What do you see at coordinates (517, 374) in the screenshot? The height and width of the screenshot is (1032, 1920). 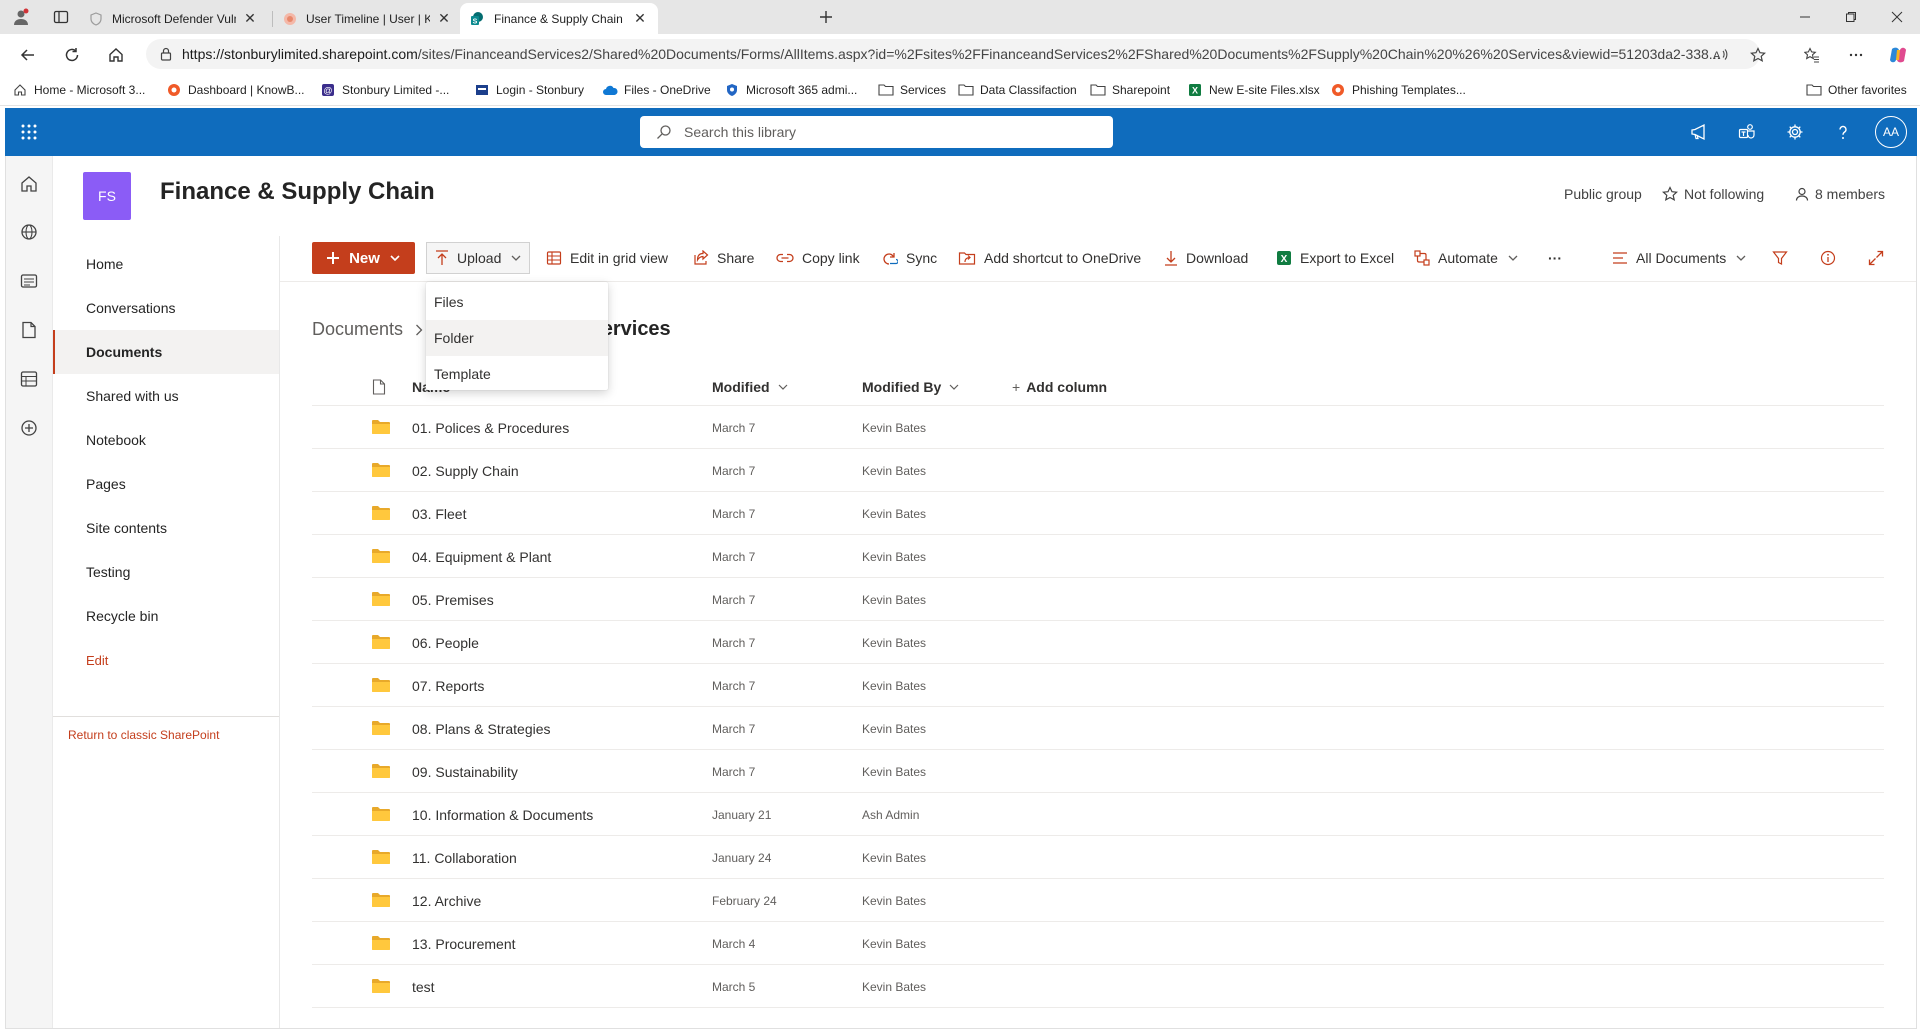 I see `menu-item-template: Template` at bounding box center [517, 374].